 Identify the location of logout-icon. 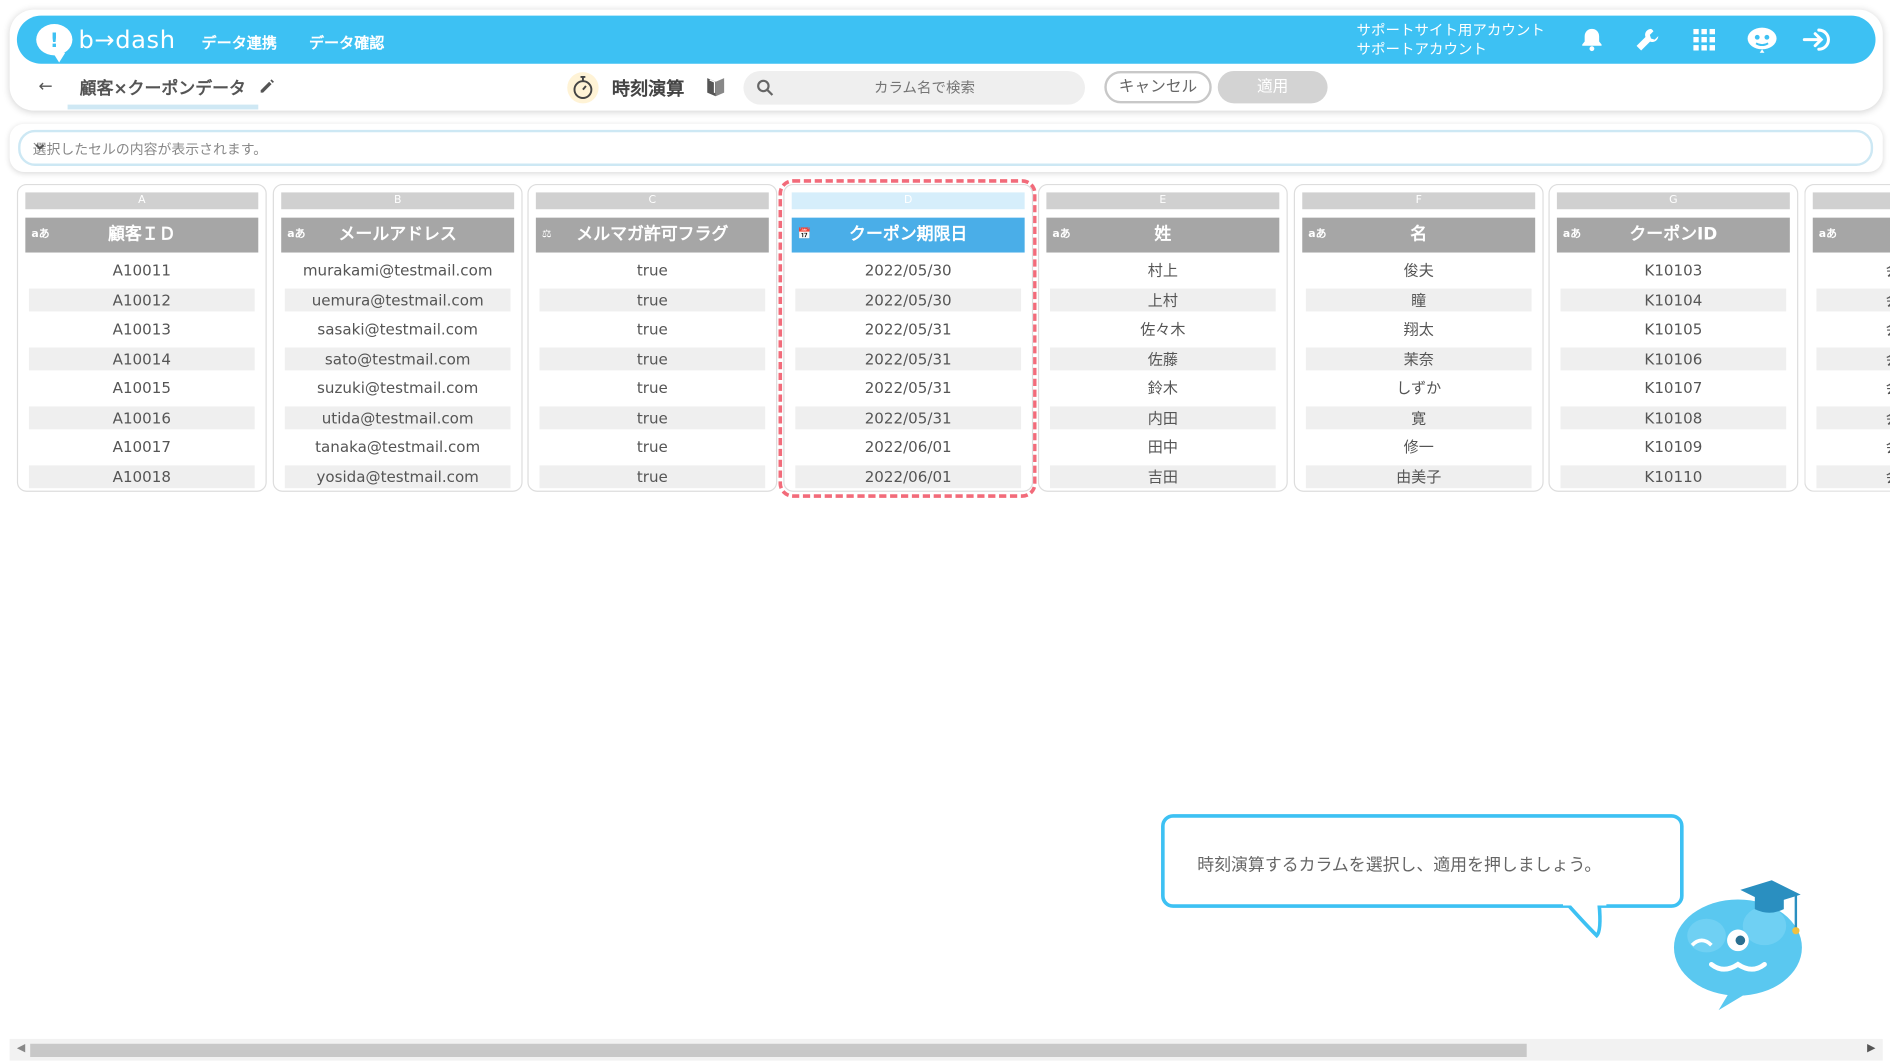
(1818, 39).